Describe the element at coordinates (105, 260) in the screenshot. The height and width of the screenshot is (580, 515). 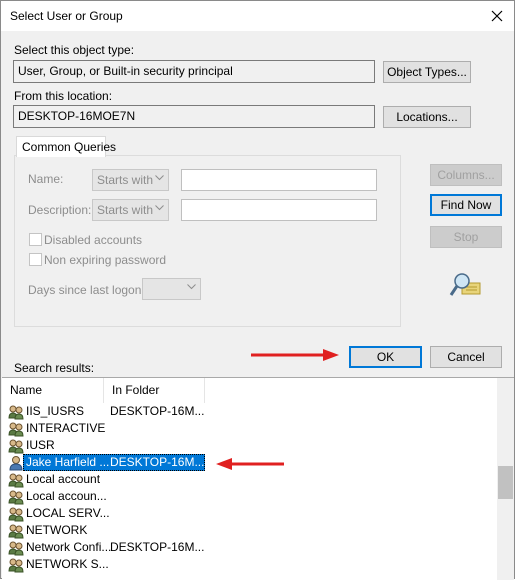
I see `non-expiring-password-label: Non expiring password` at that location.